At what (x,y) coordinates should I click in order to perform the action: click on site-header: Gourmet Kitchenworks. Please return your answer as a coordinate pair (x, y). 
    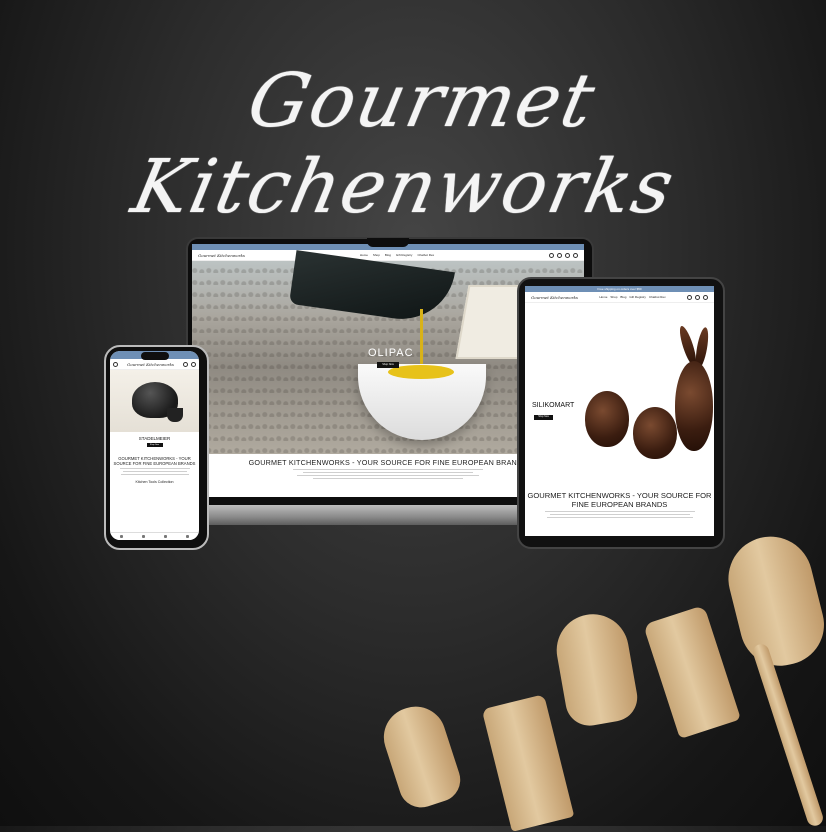
    Looking at the image, I should click on (154, 364).